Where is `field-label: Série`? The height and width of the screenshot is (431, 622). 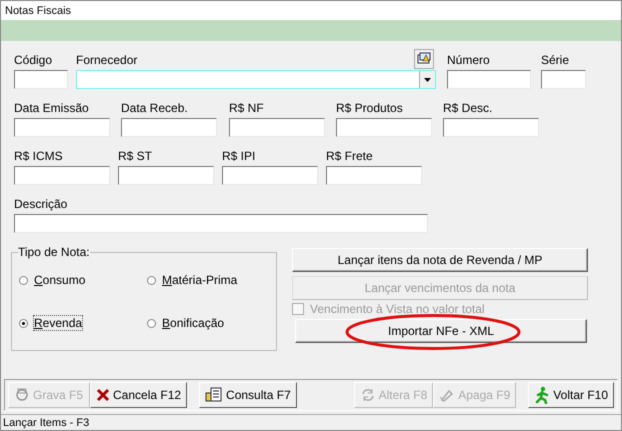 field-label: Série is located at coordinates (555, 60).